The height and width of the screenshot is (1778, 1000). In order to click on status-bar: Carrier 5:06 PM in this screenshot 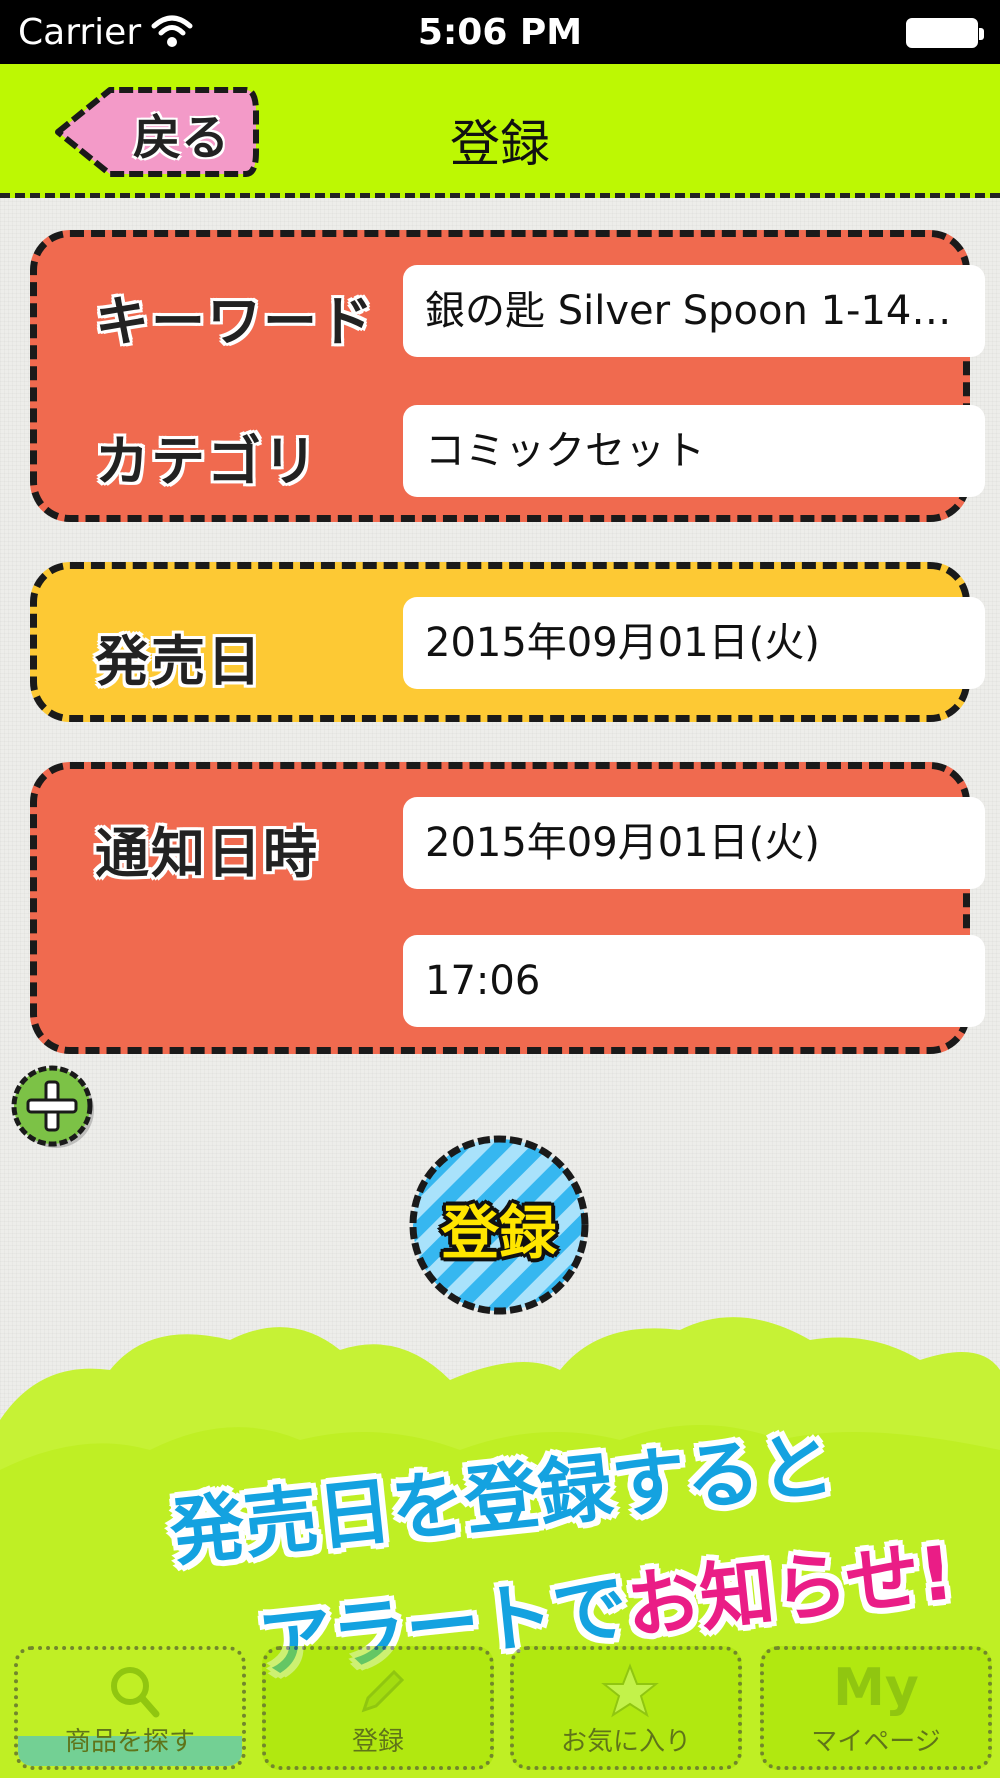, I will do `click(500, 32)`.